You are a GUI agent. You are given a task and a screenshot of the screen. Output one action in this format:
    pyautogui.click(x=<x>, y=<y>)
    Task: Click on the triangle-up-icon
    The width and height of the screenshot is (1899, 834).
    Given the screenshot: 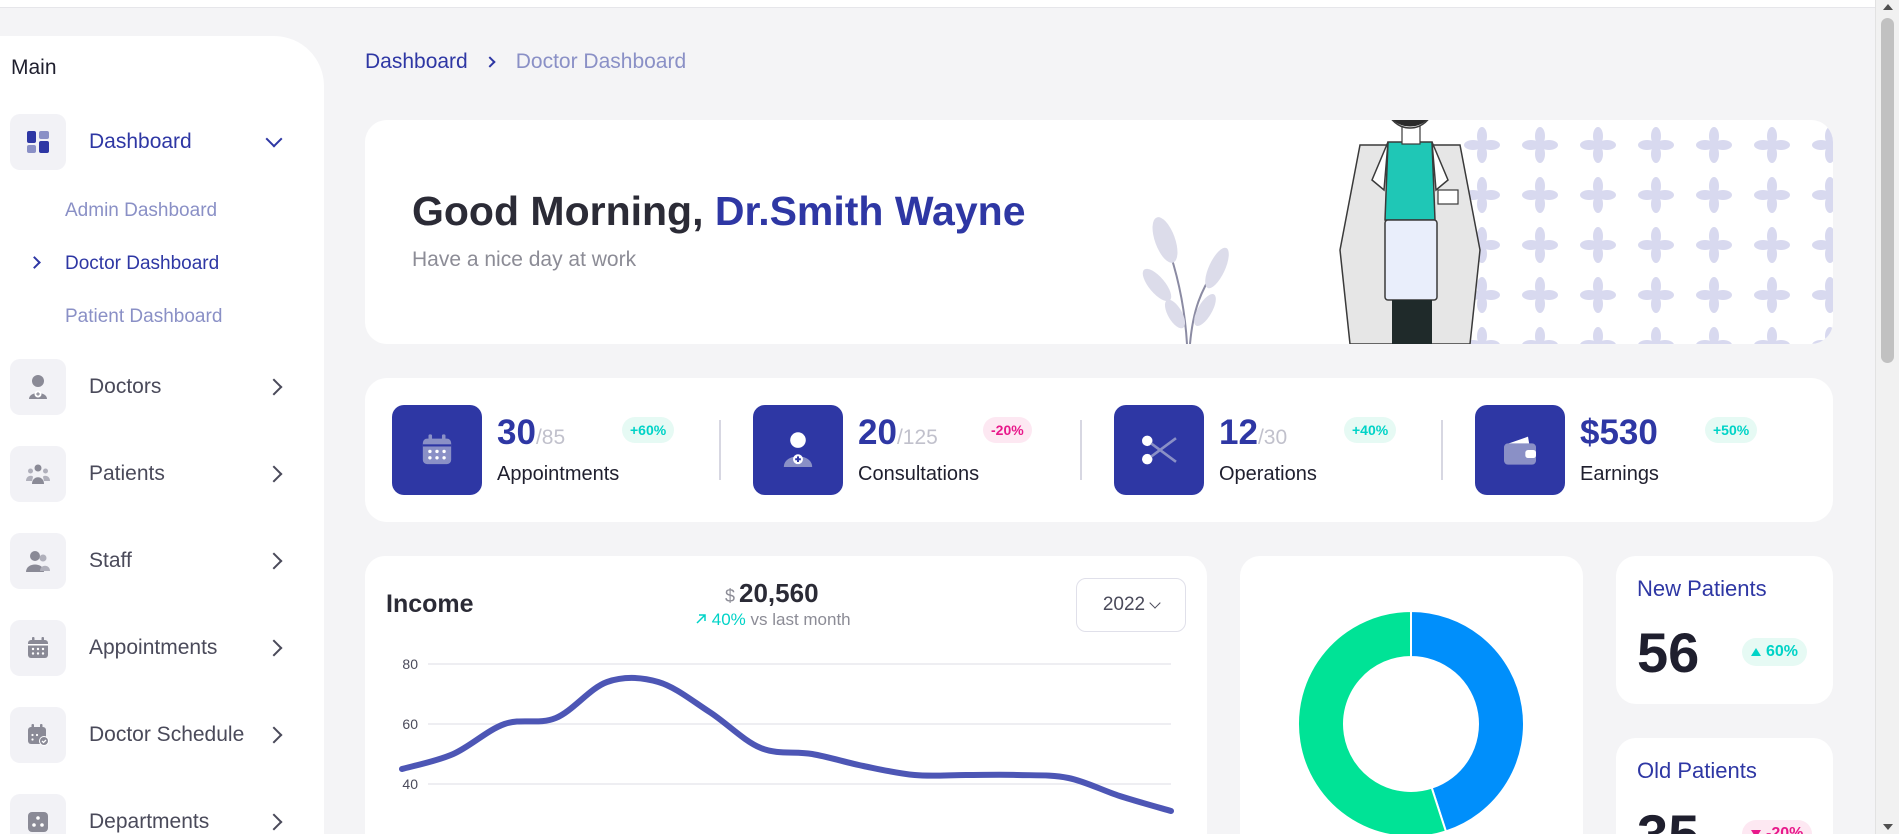 What is the action you would take?
    pyautogui.click(x=1756, y=652)
    